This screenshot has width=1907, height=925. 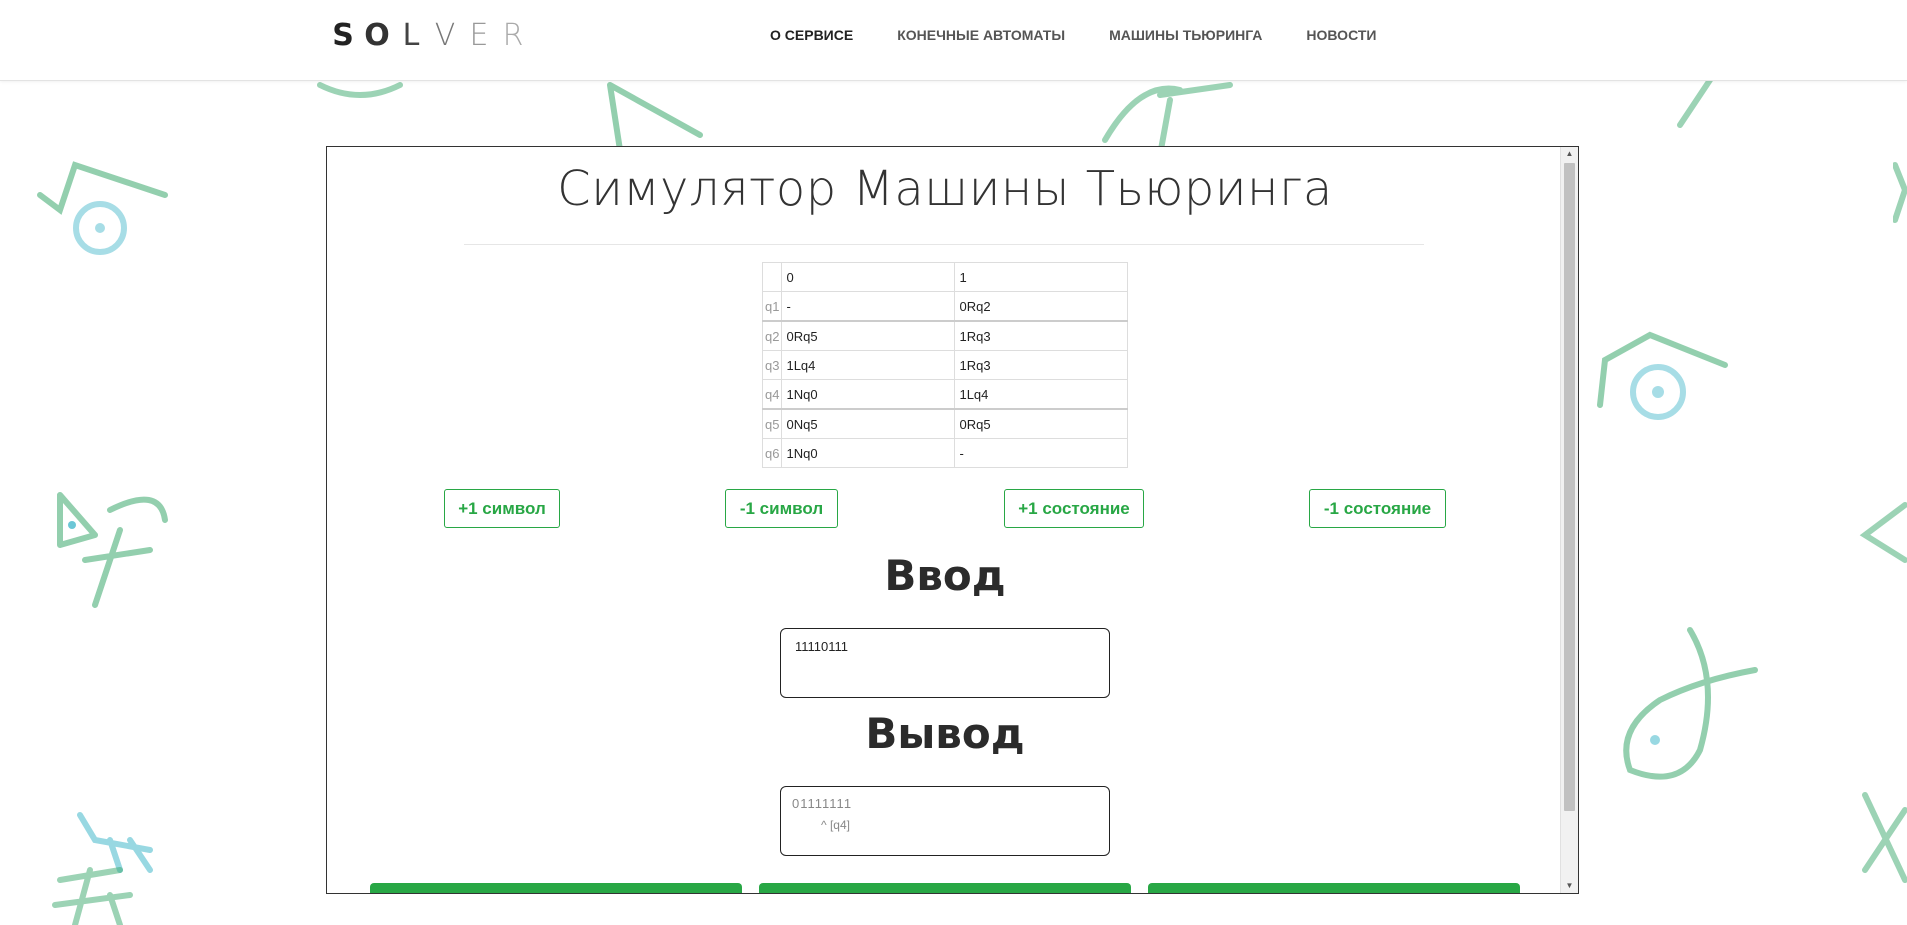 What do you see at coordinates (513, 35) in the screenshot?
I see `logo-letter: R` at bounding box center [513, 35].